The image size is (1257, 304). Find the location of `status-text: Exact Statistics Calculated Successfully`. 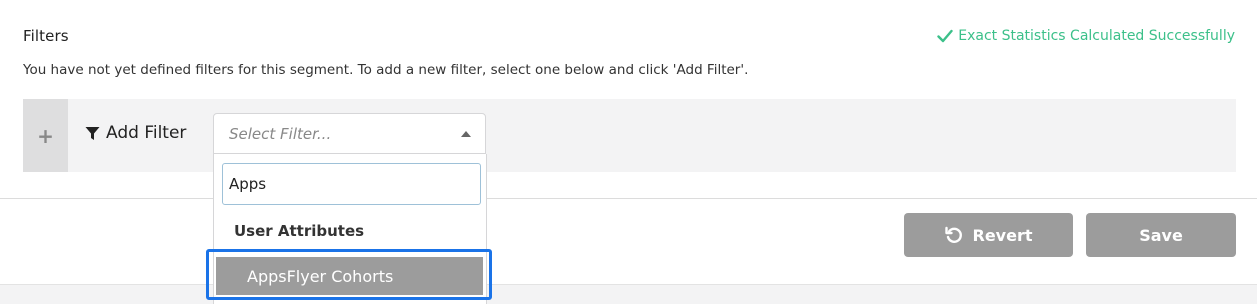

status-text: Exact Statistics Calculated Successfully is located at coordinates (1096, 36).